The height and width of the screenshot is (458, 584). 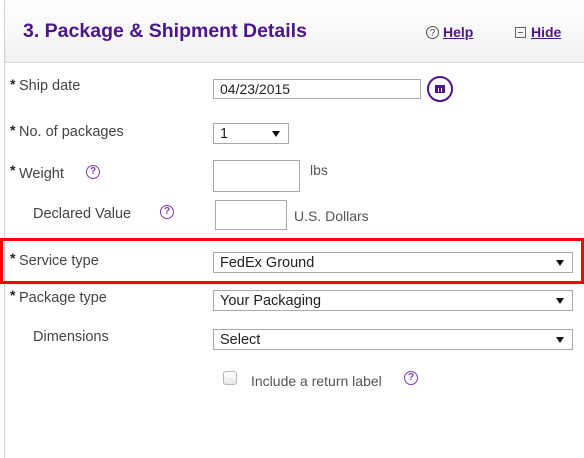 I want to click on calendar-button, so click(x=440, y=89).